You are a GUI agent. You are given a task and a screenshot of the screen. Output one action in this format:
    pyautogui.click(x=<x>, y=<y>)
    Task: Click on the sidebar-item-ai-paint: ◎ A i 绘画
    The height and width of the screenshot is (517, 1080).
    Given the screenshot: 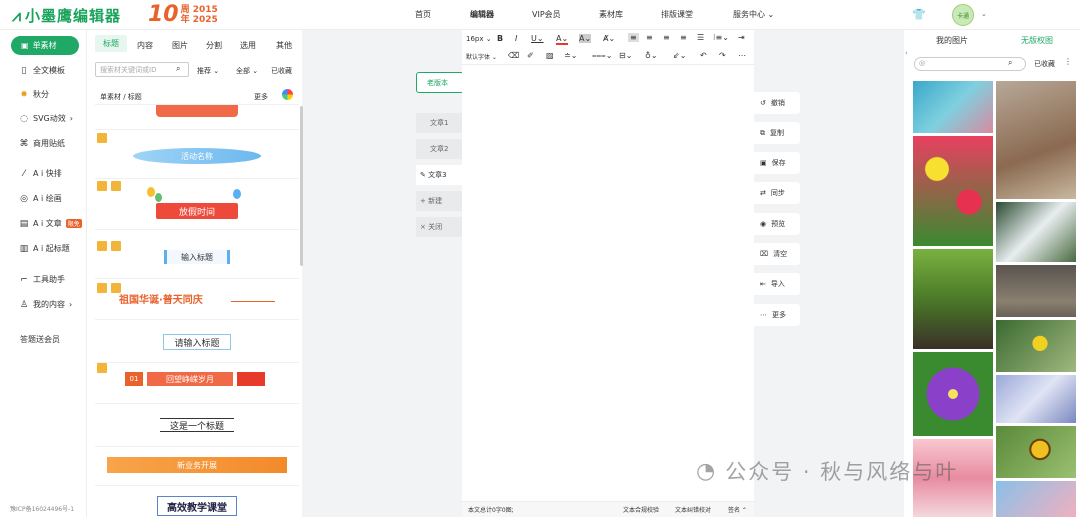 What is the action you would take?
    pyautogui.click(x=40, y=198)
    